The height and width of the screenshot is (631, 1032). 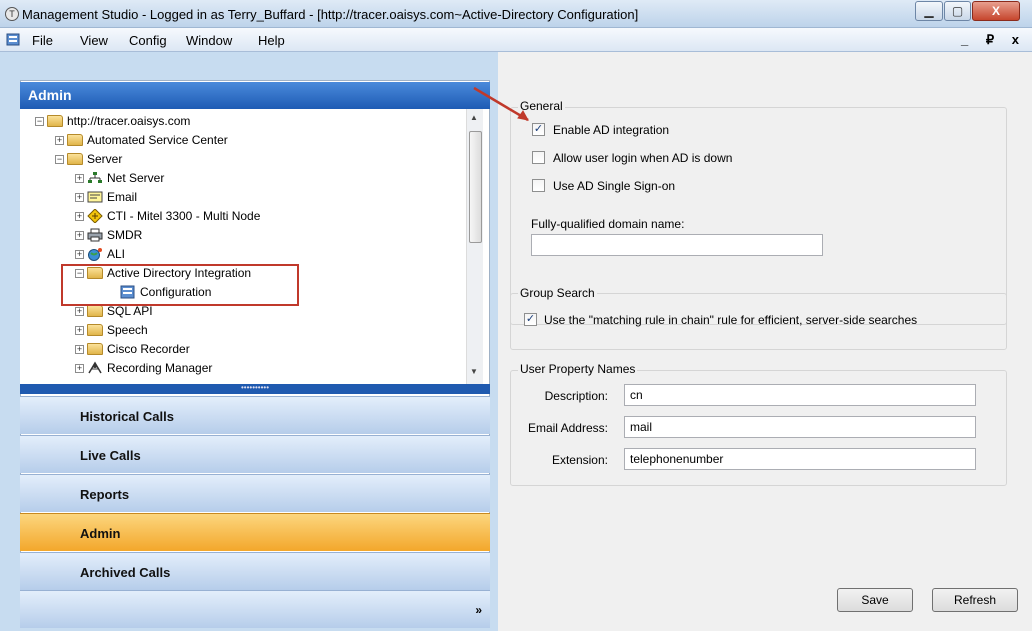 What do you see at coordinates (475, 187) in the screenshot?
I see `scrollbar-thumb` at bounding box center [475, 187].